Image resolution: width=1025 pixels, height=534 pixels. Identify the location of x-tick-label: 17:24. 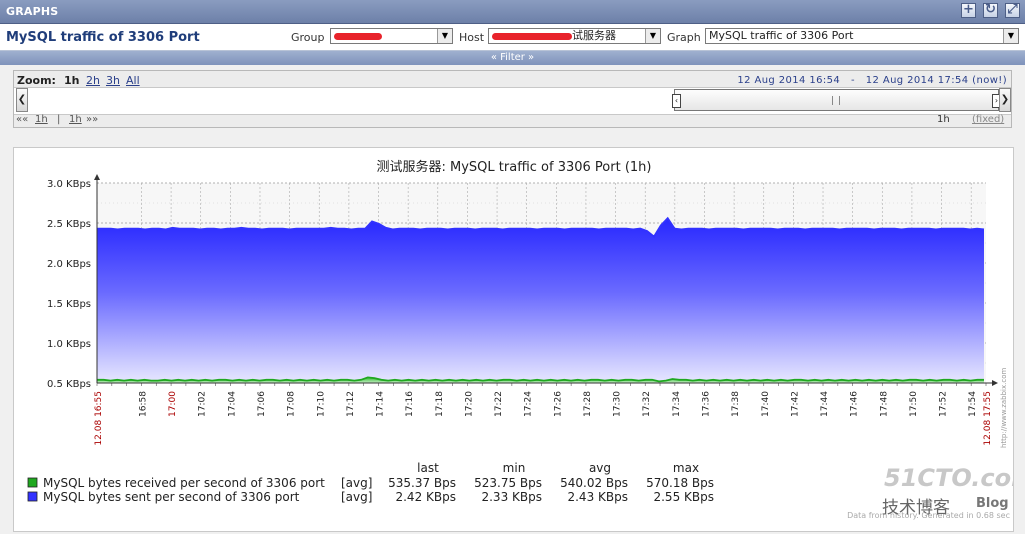
(529, 404).